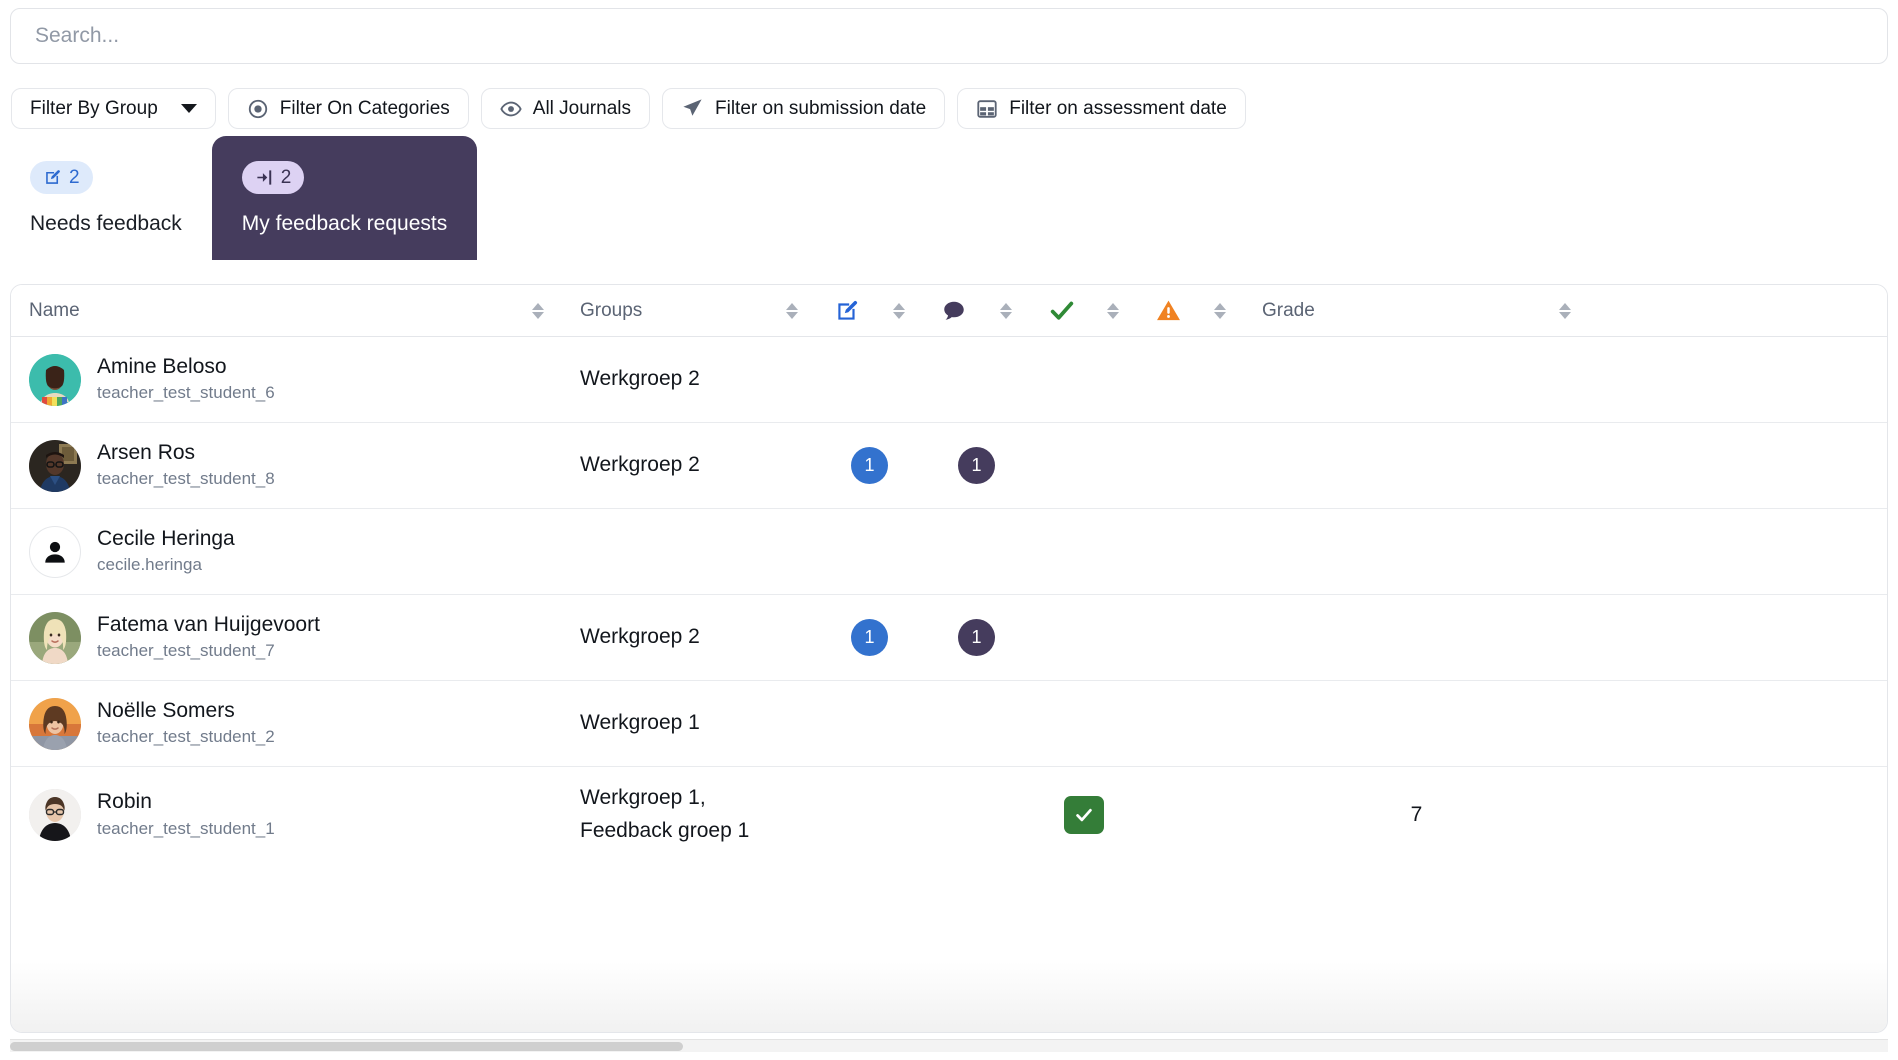 The width and height of the screenshot is (1898, 1060). Describe the element at coordinates (113, 108) in the screenshot. I see `filter-by-group-dropdown: Filter By Group` at that location.